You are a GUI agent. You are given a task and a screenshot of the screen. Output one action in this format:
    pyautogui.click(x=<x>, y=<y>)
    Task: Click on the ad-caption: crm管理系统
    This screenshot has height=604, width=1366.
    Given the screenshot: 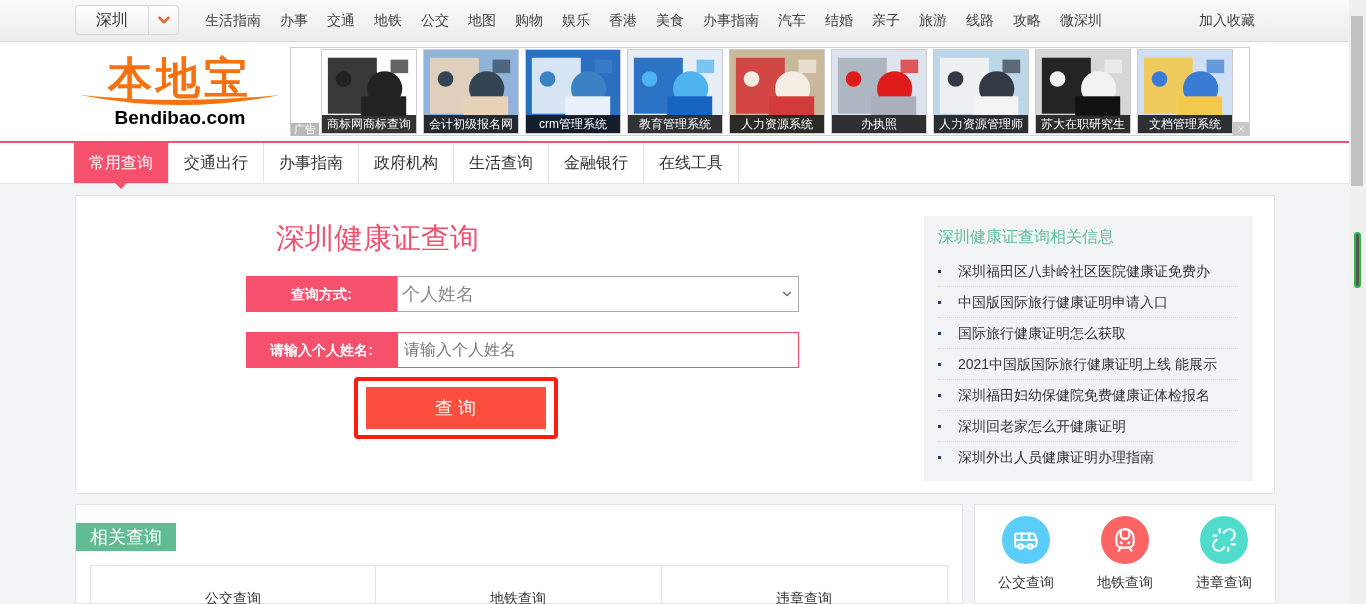 What is the action you would take?
    pyautogui.click(x=573, y=124)
    